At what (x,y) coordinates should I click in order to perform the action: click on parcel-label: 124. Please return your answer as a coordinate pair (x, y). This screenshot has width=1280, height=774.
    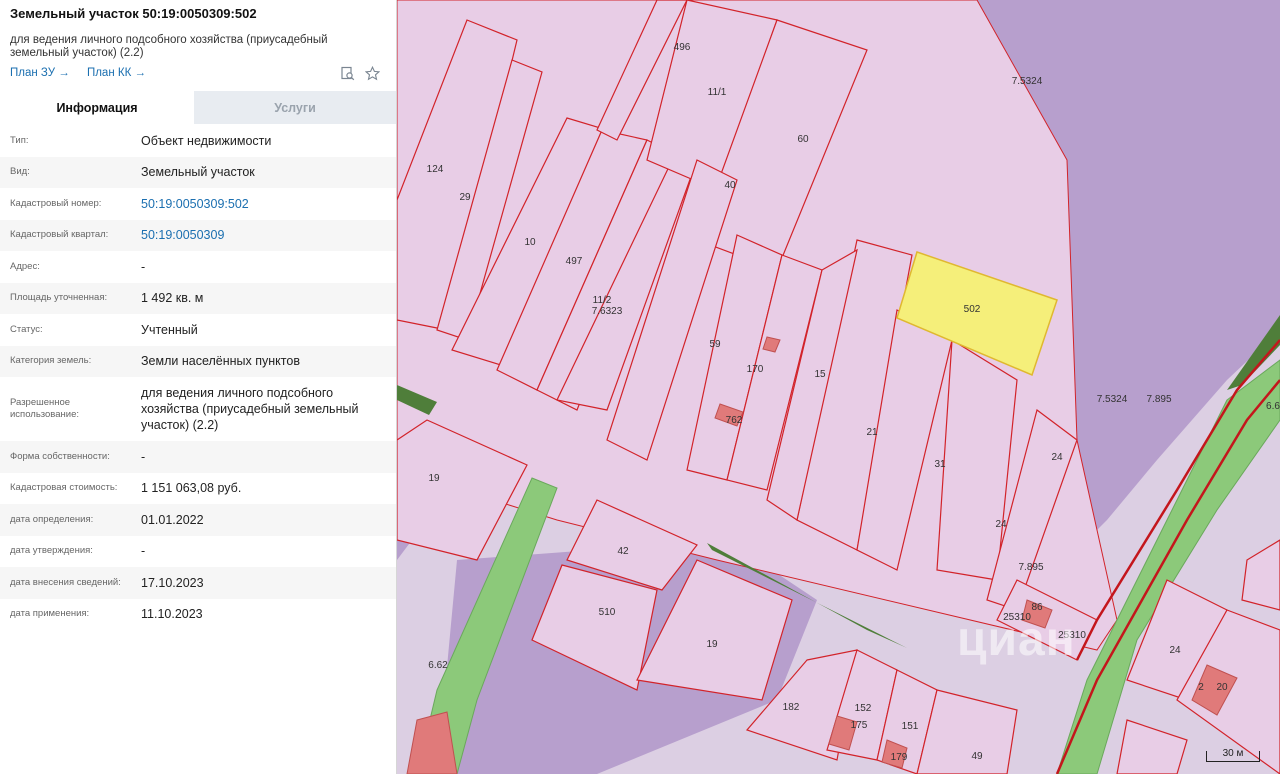
    Looking at the image, I should click on (435, 169).